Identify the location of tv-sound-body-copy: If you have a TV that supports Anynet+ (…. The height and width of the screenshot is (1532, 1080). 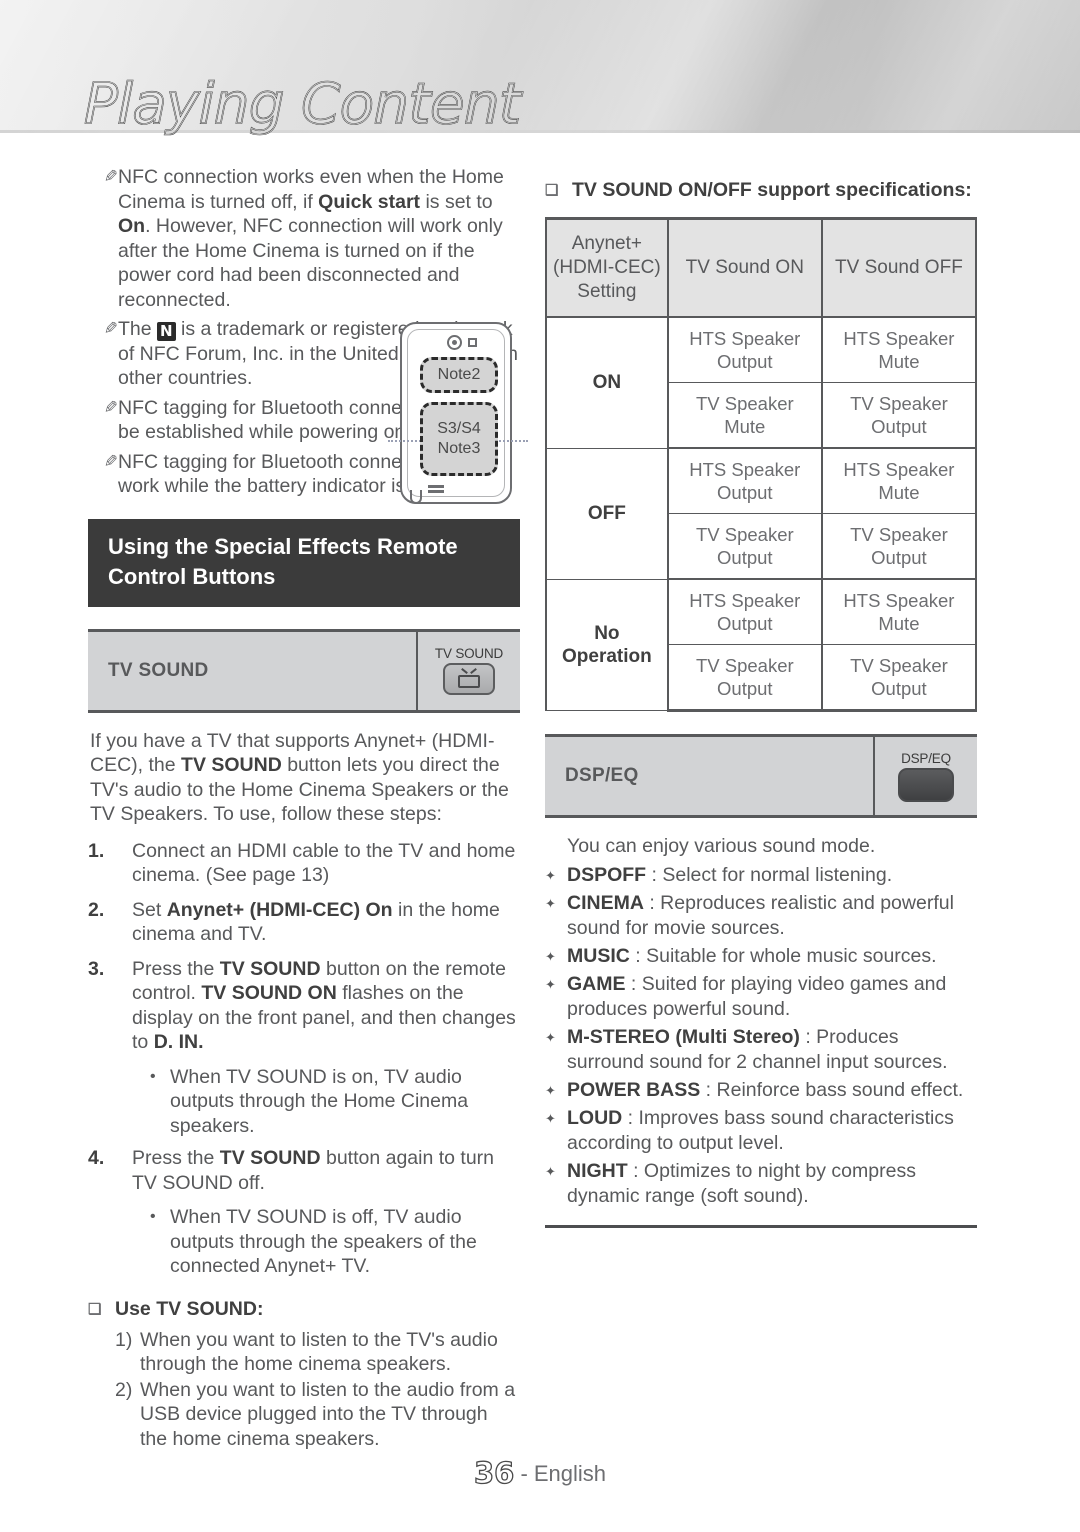
(299, 777).